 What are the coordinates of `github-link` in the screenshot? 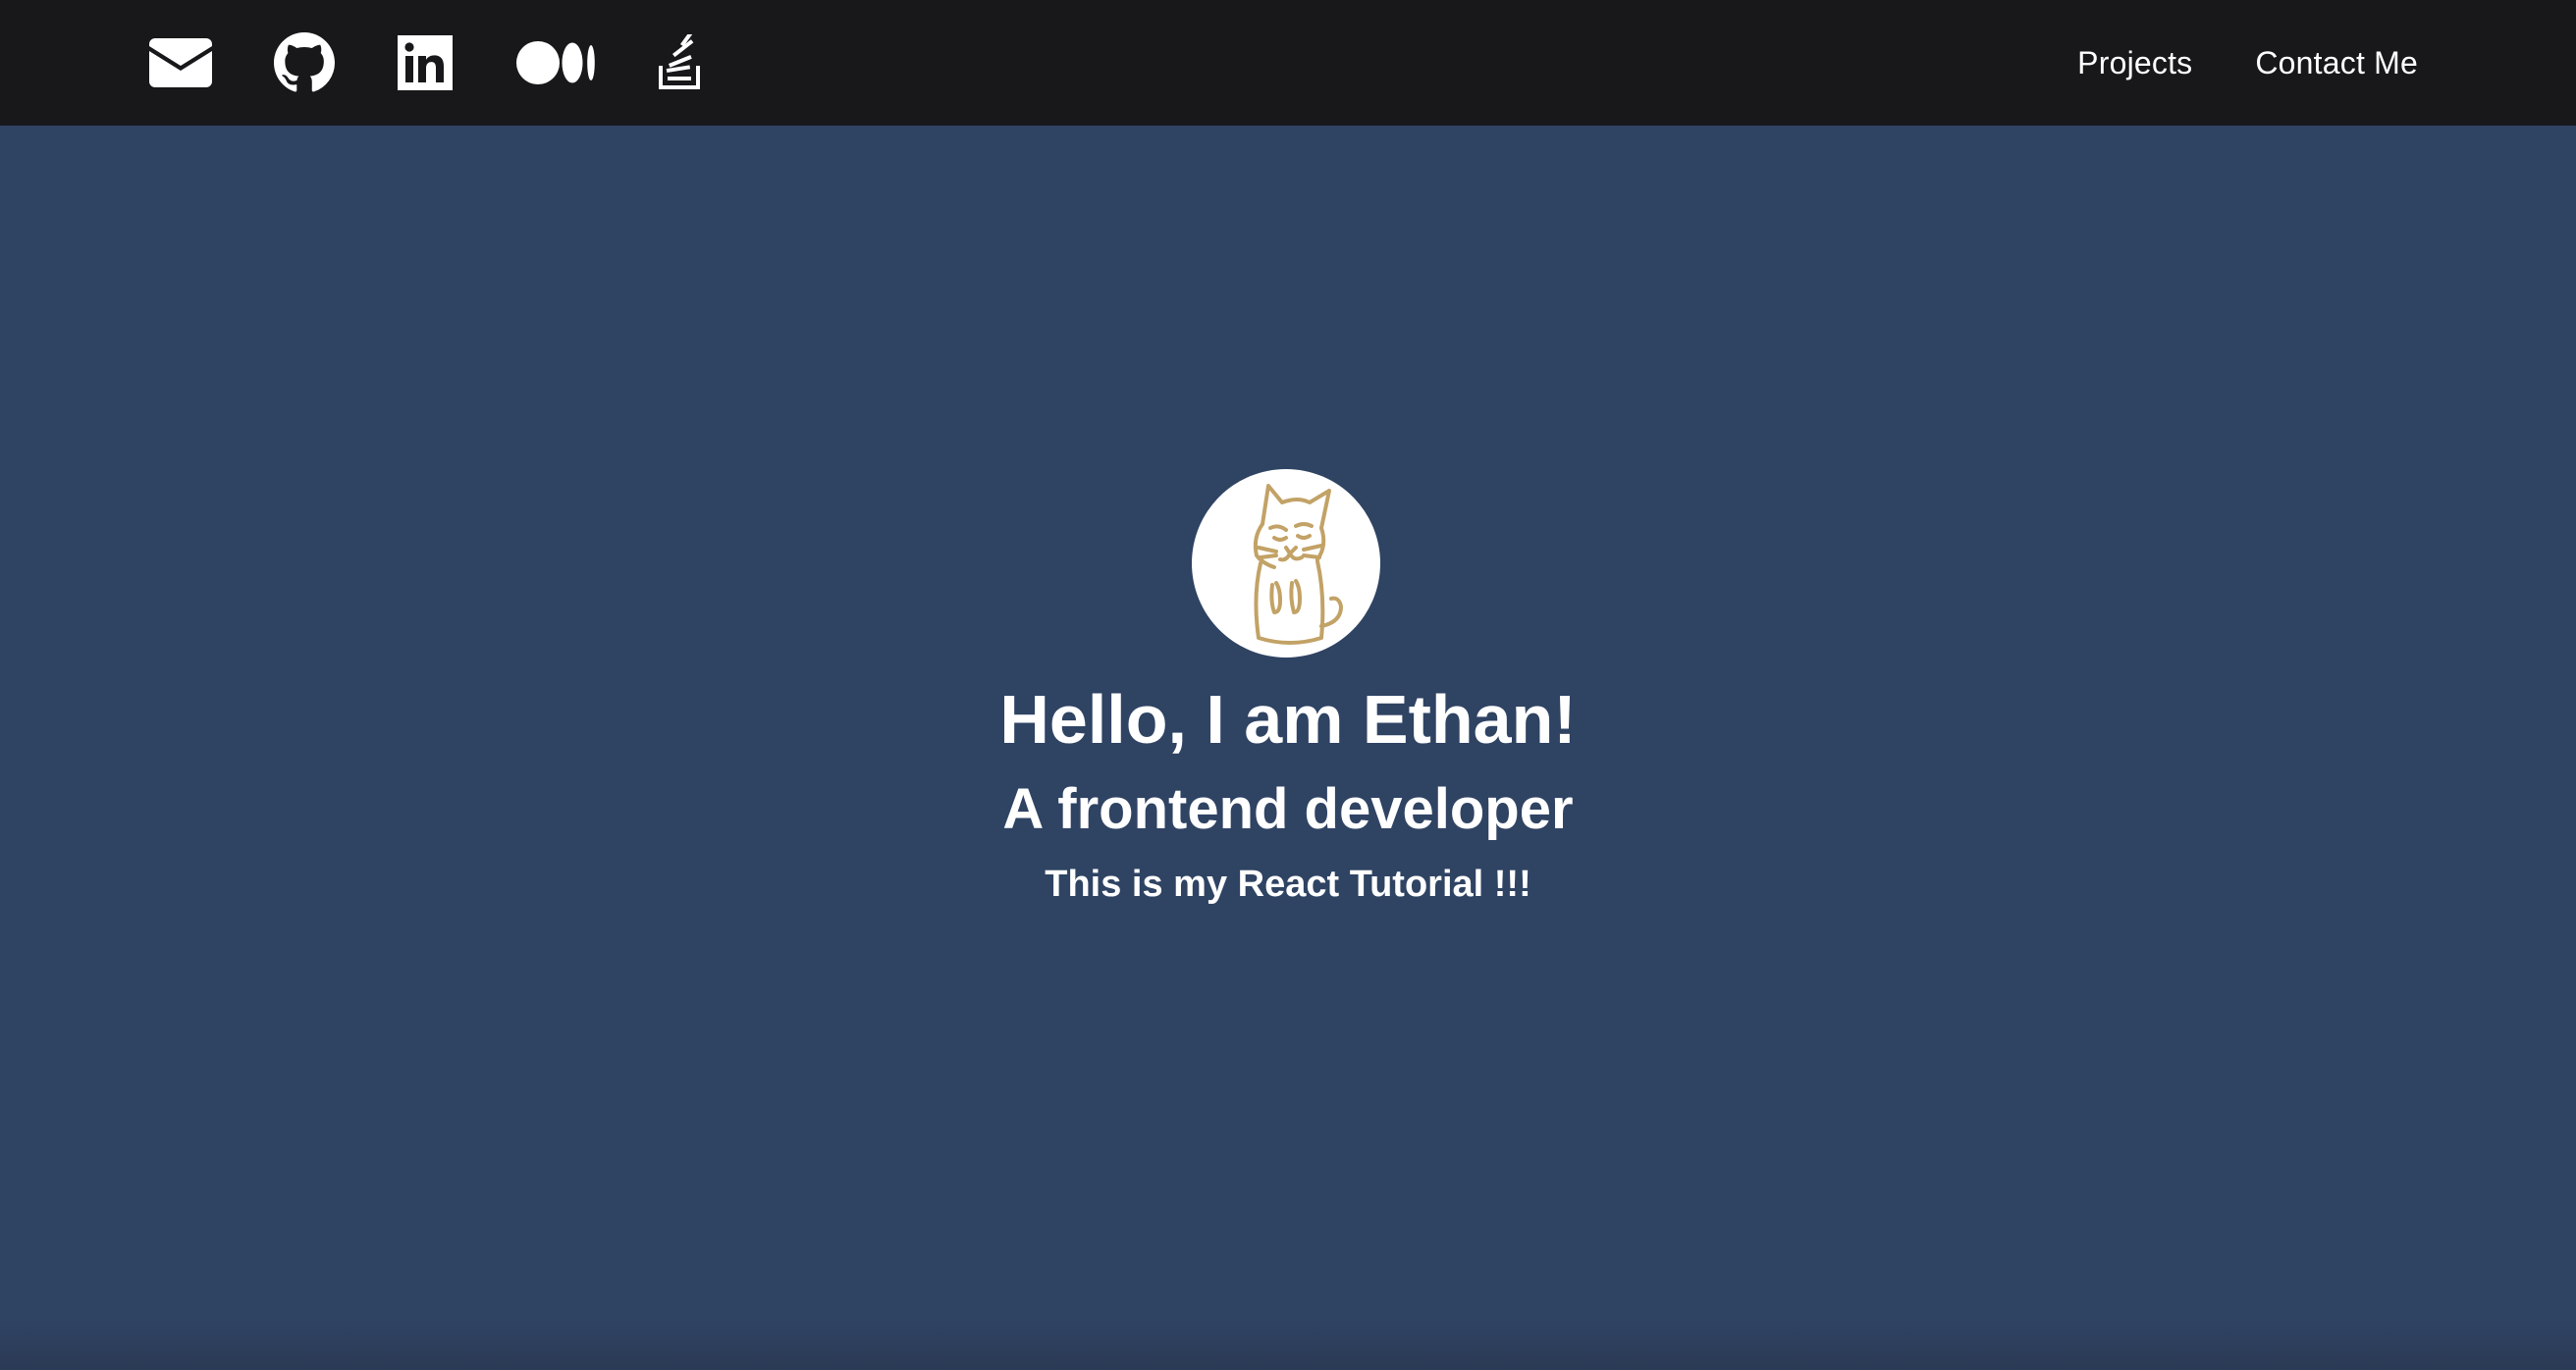 It's located at (304, 62).